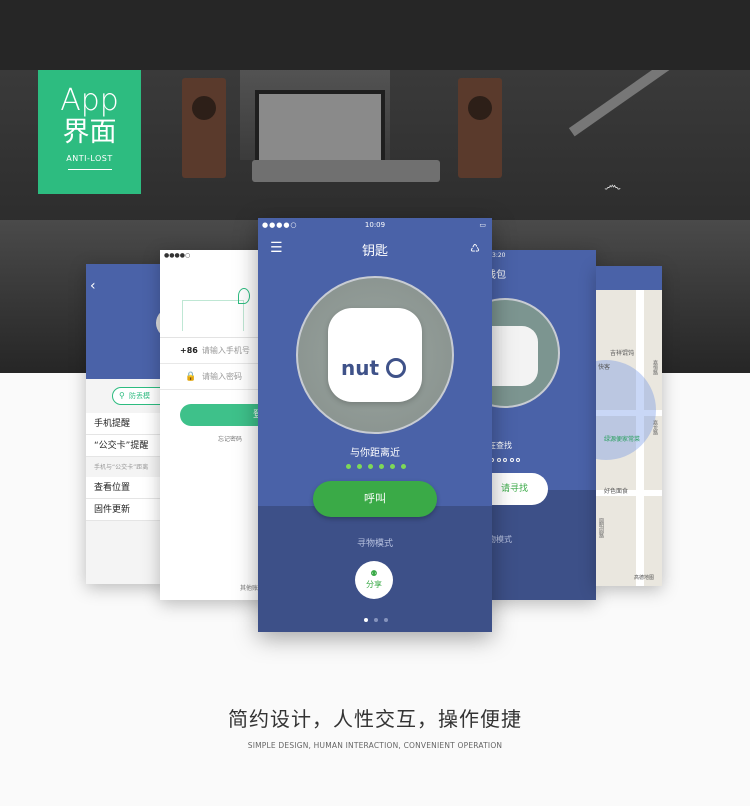  Describe the element at coordinates (122, 395) in the screenshot. I see `walk-icon: ⚲` at that location.